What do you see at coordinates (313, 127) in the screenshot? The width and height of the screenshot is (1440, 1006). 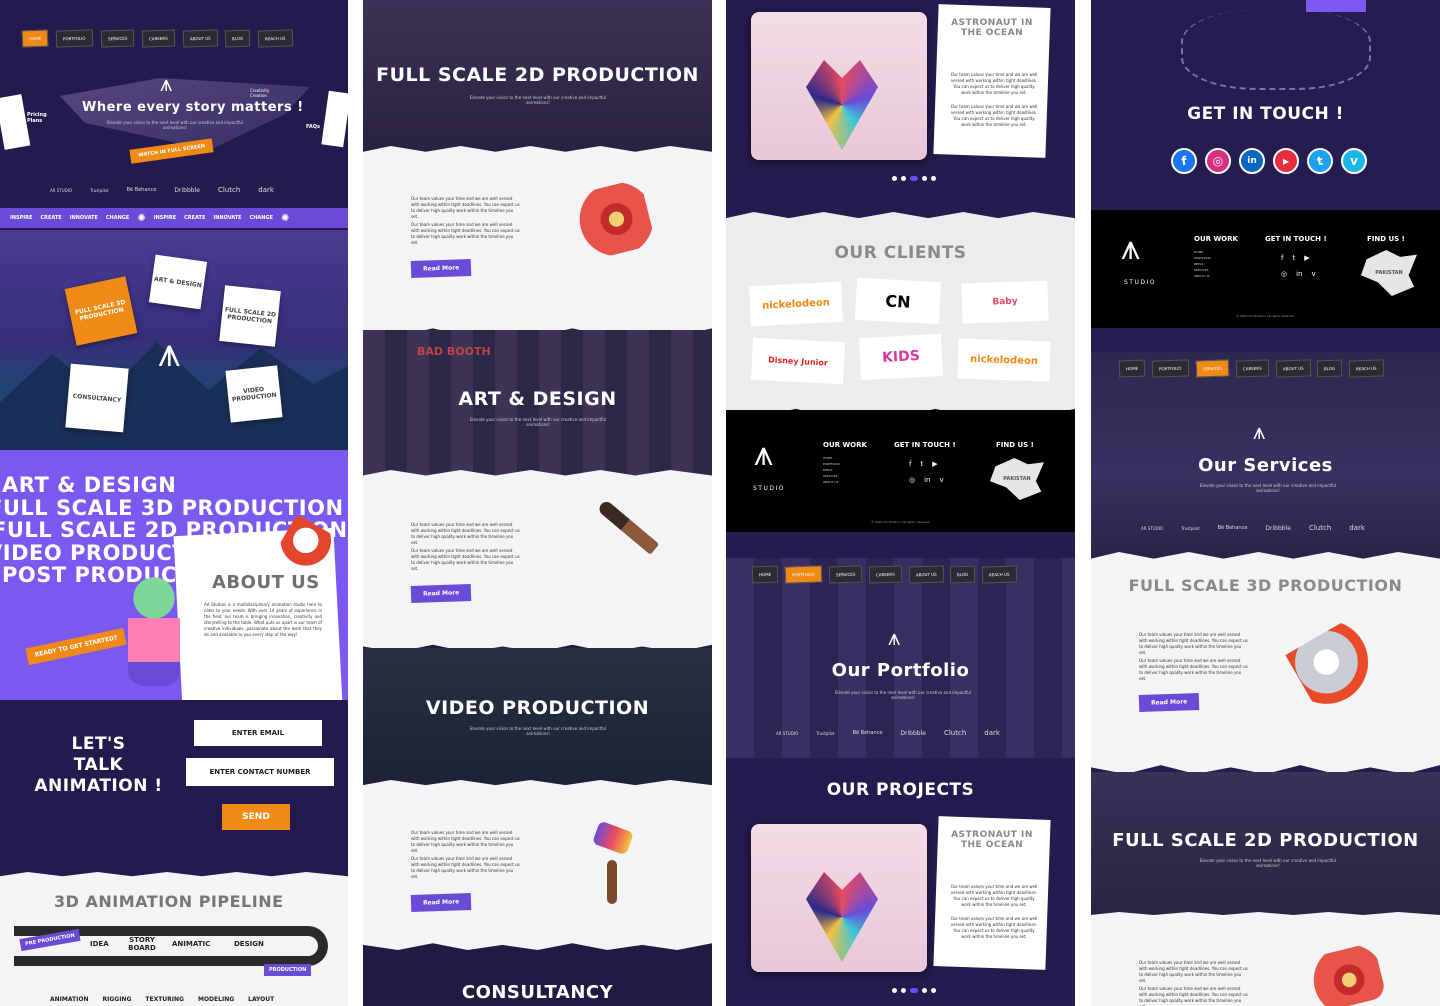 I see `faqs-label: FAQs` at bounding box center [313, 127].